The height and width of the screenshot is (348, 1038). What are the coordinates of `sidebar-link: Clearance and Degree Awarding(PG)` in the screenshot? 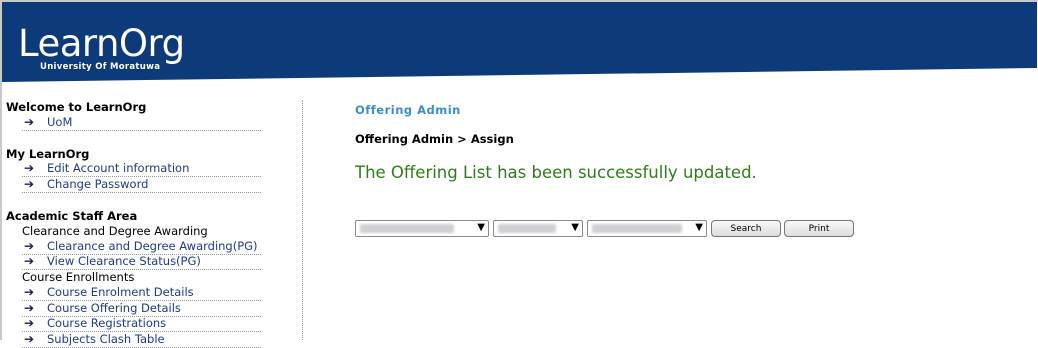 It's located at (152, 246).